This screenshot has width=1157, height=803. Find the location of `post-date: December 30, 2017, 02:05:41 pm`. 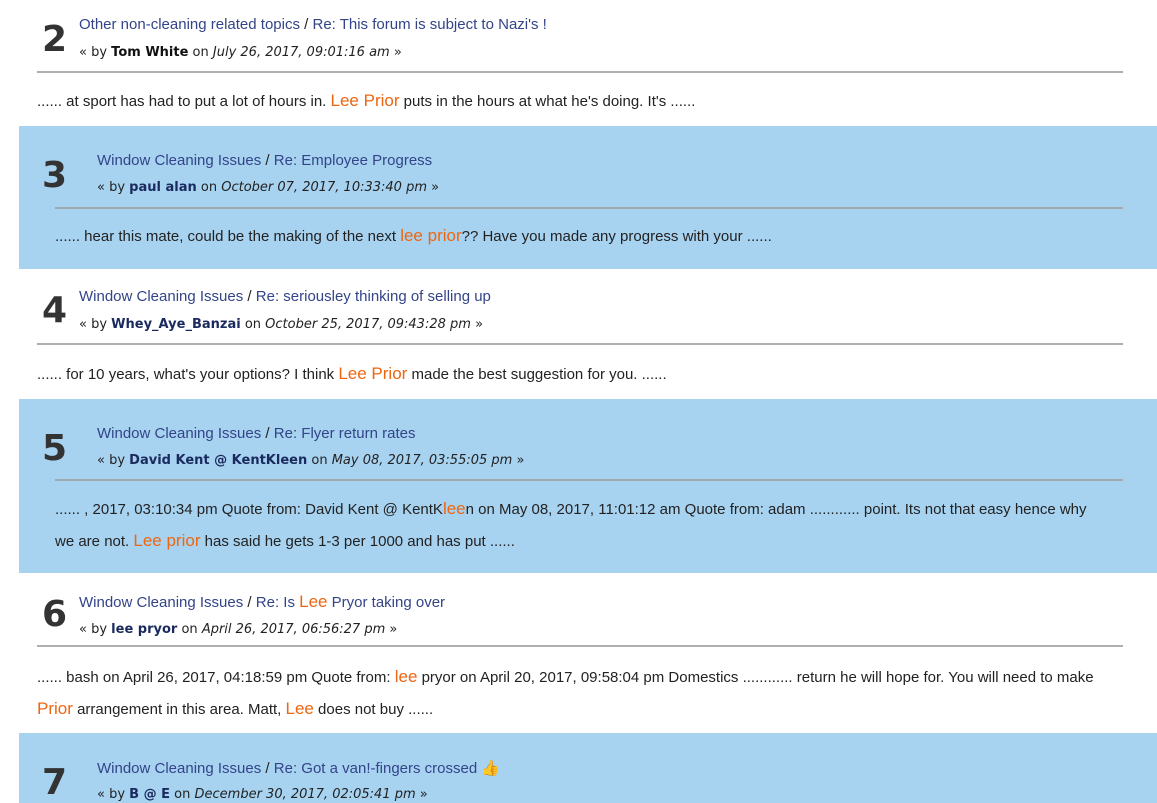

post-date: December 30, 2017, 02:05:41 pm is located at coordinates (305, 794).